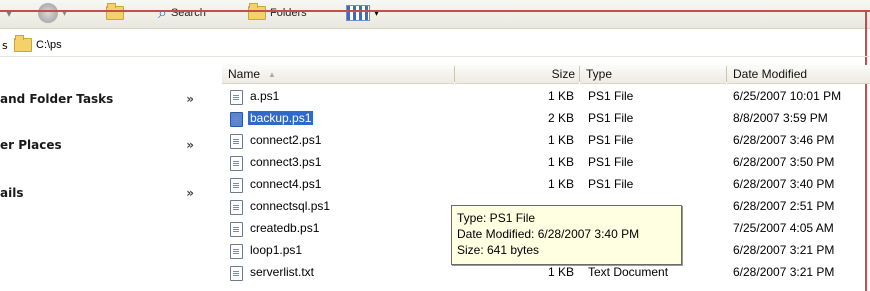 This screenshot has height=291, width=870. I want to click on folders-button: Folders, so click(277, 13).